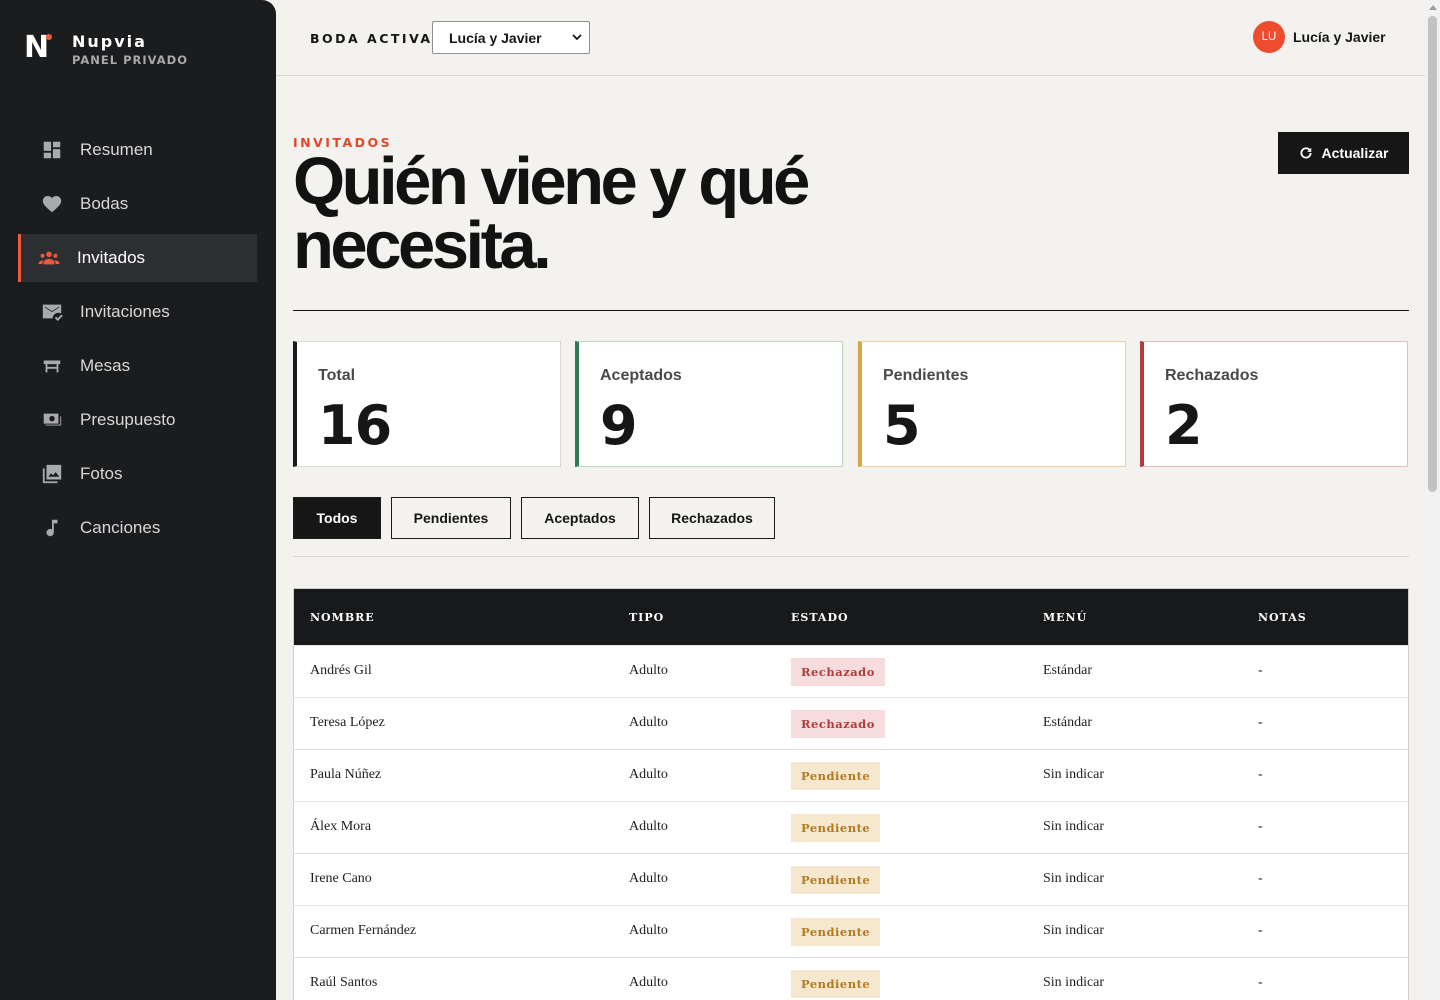 The image size is (1440, 1000). Describe the element at coordinates (104, 203) in the screenshot. I see `sidebar-item-label: Bodas` at that location.